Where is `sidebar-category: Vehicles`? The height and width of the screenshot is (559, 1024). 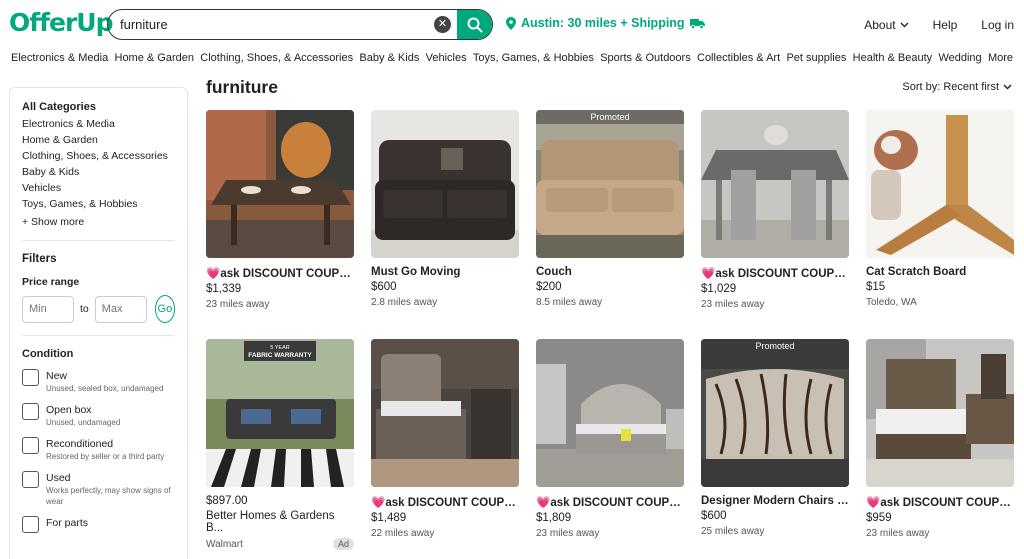
sidebar-category: Vehicles is located at coordinates (98, 189).